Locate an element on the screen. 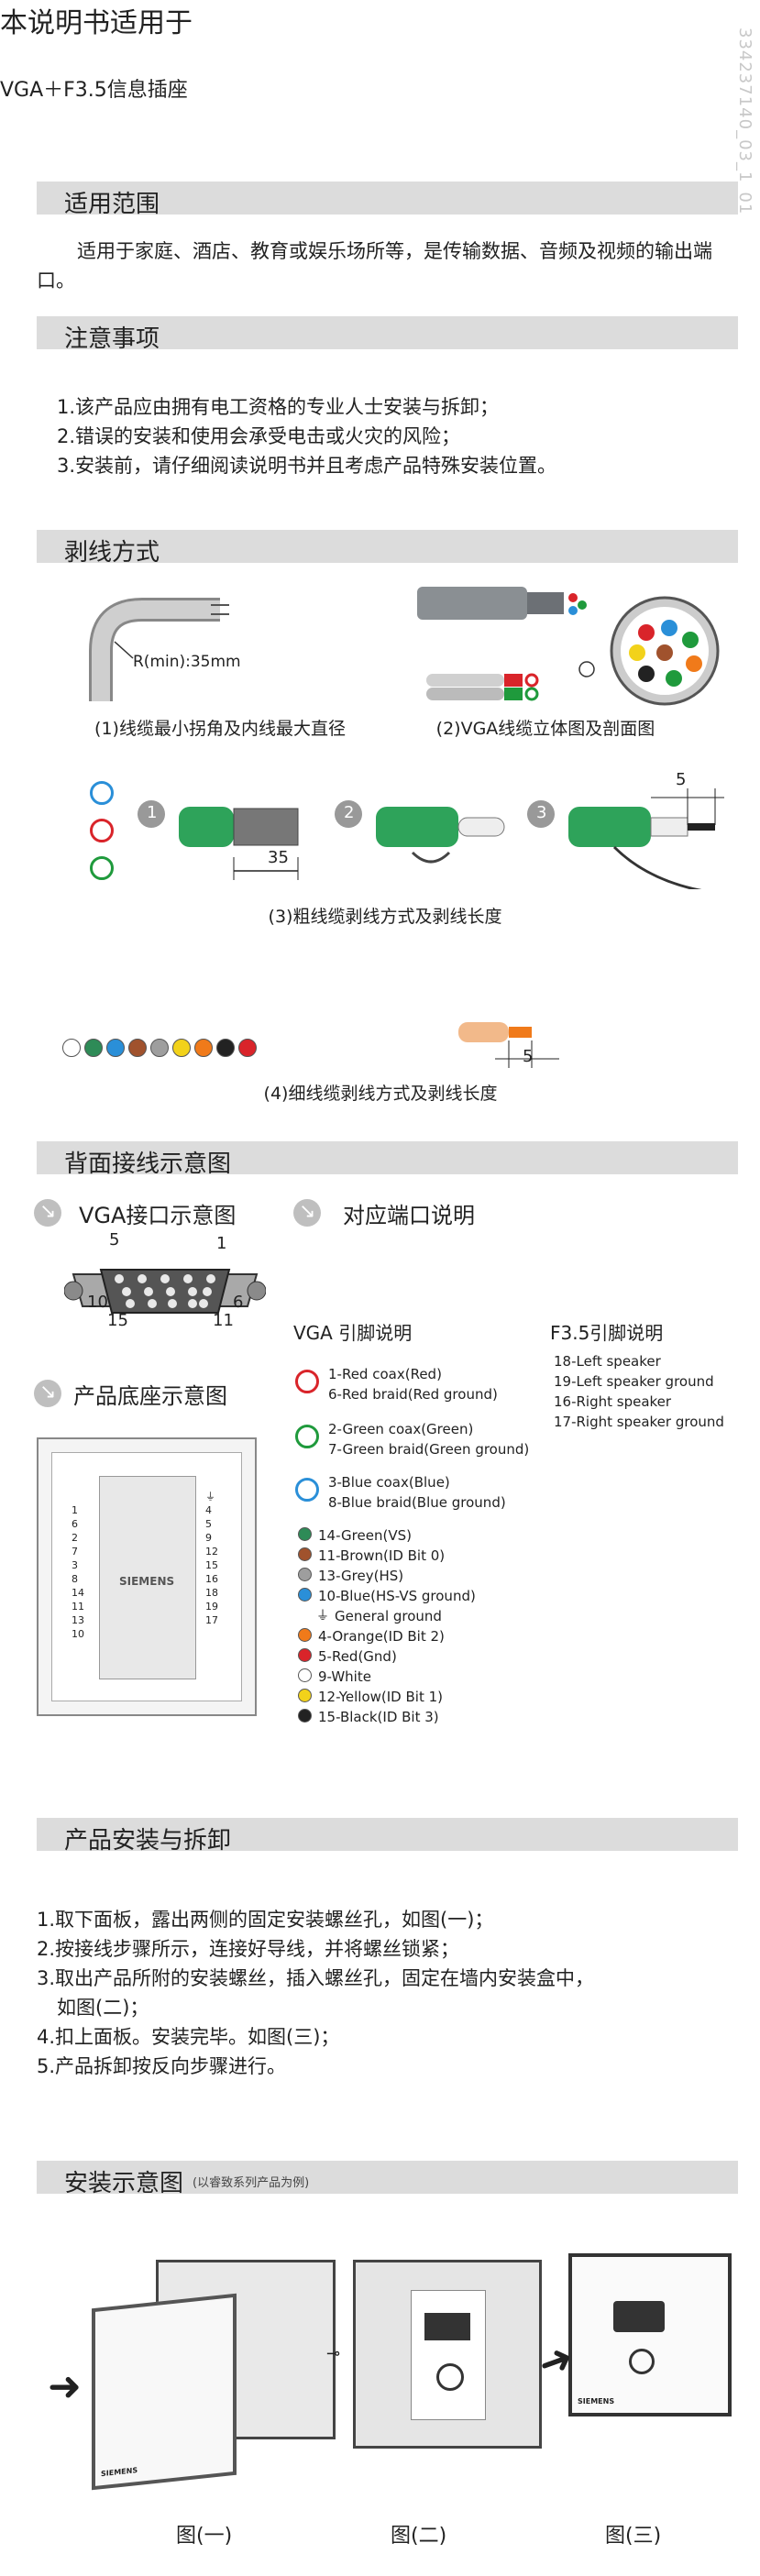 The width and height of the screenshot is (760, 2576). diagram-note: (以睿致系列产品为例) is located at coordinates (251, 2183).